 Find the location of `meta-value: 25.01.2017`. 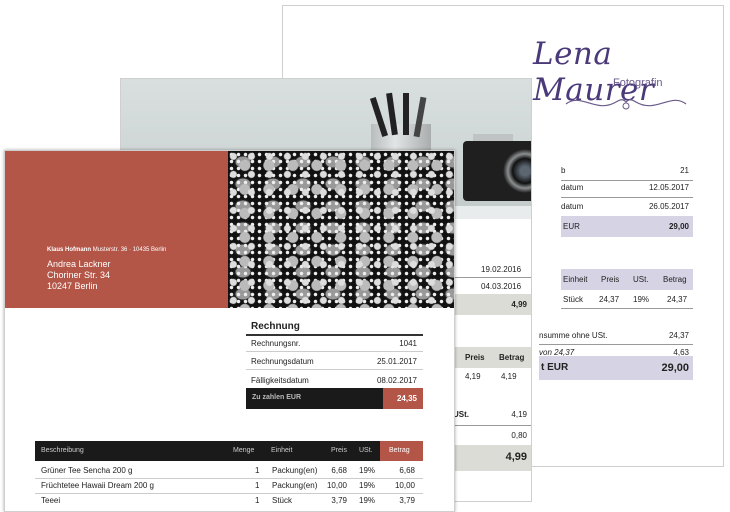

meta-value: 25.01.2017 is located at coordinates (396, 361).